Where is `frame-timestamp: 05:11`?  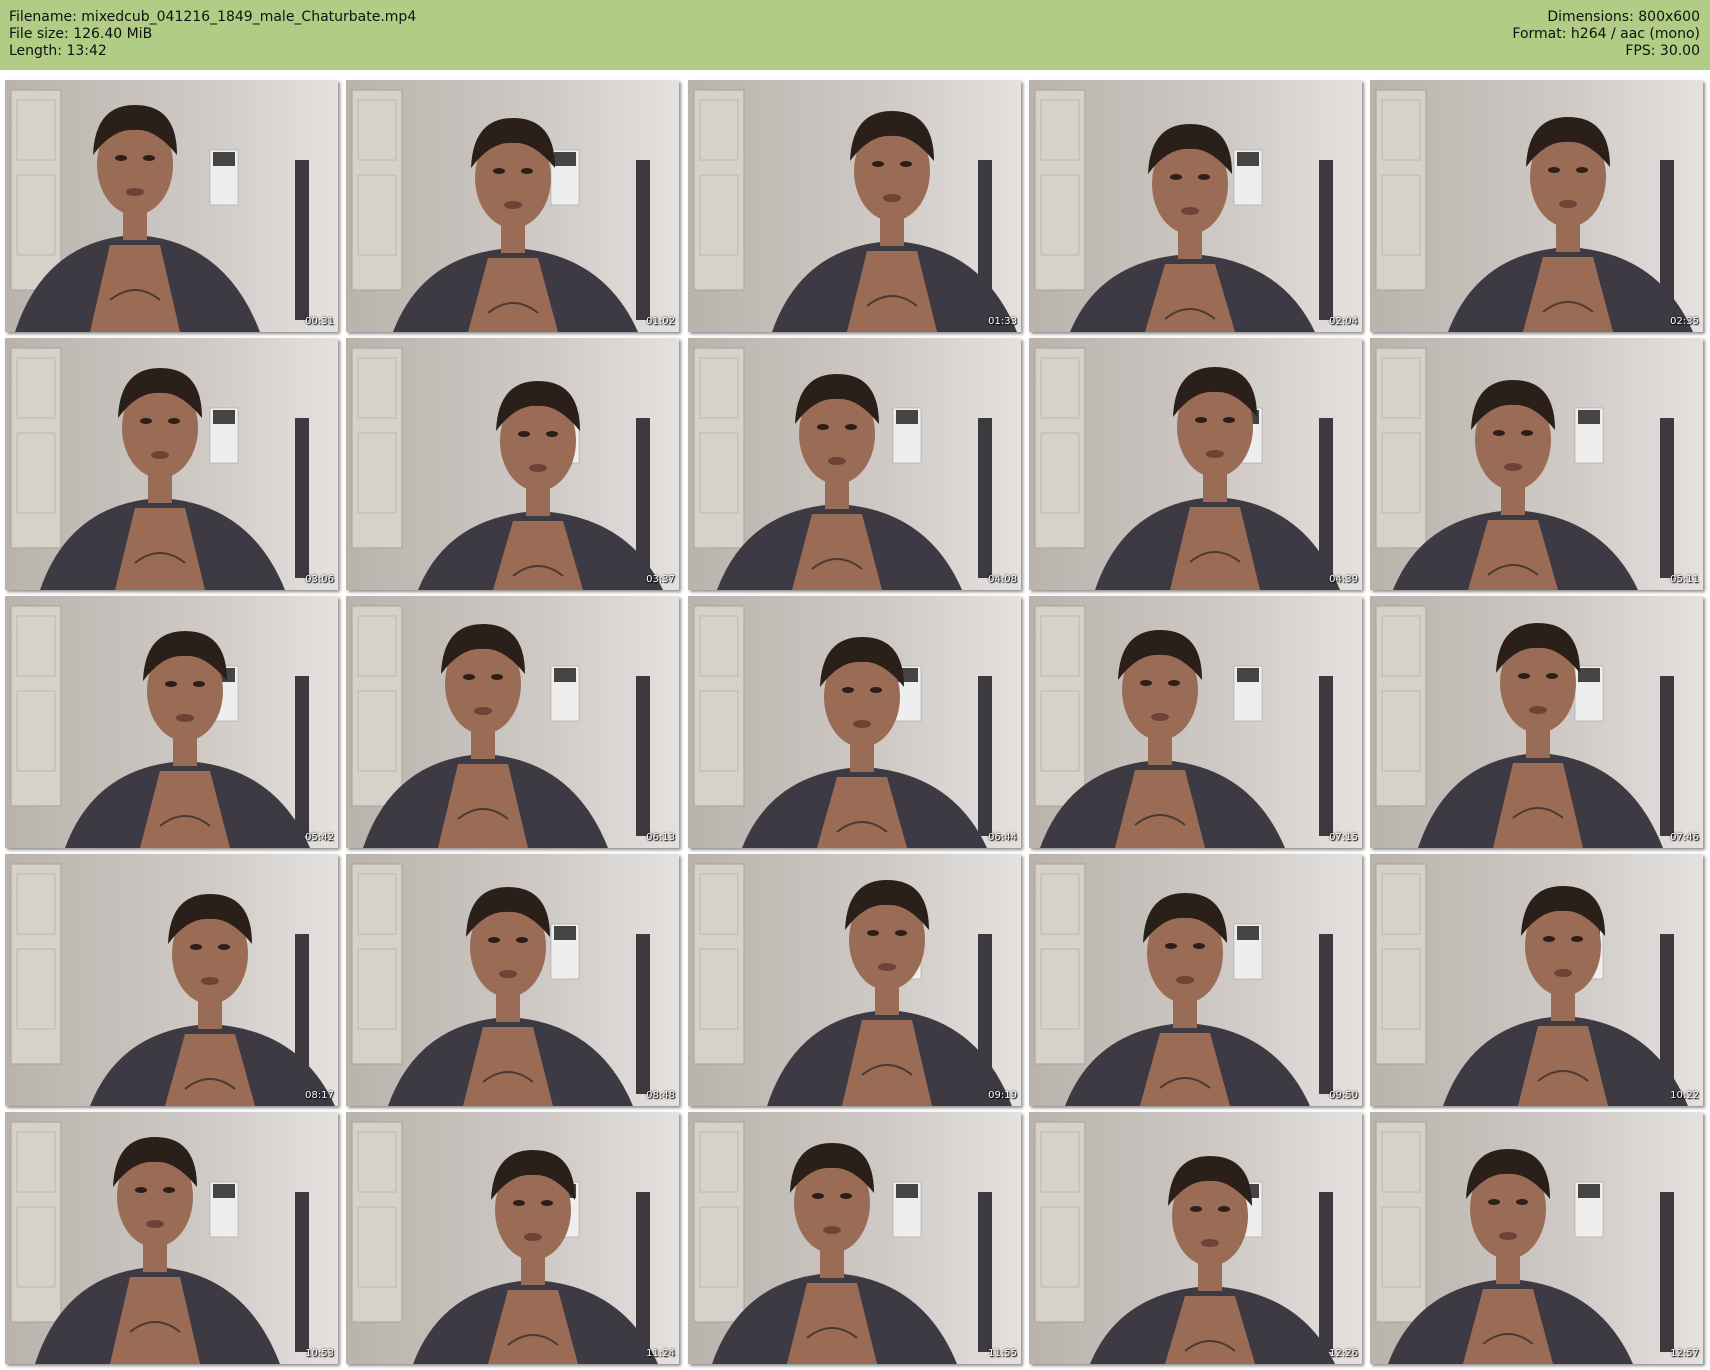 frame-timestamp: 05:11 is located at coordinates (1684, 579).